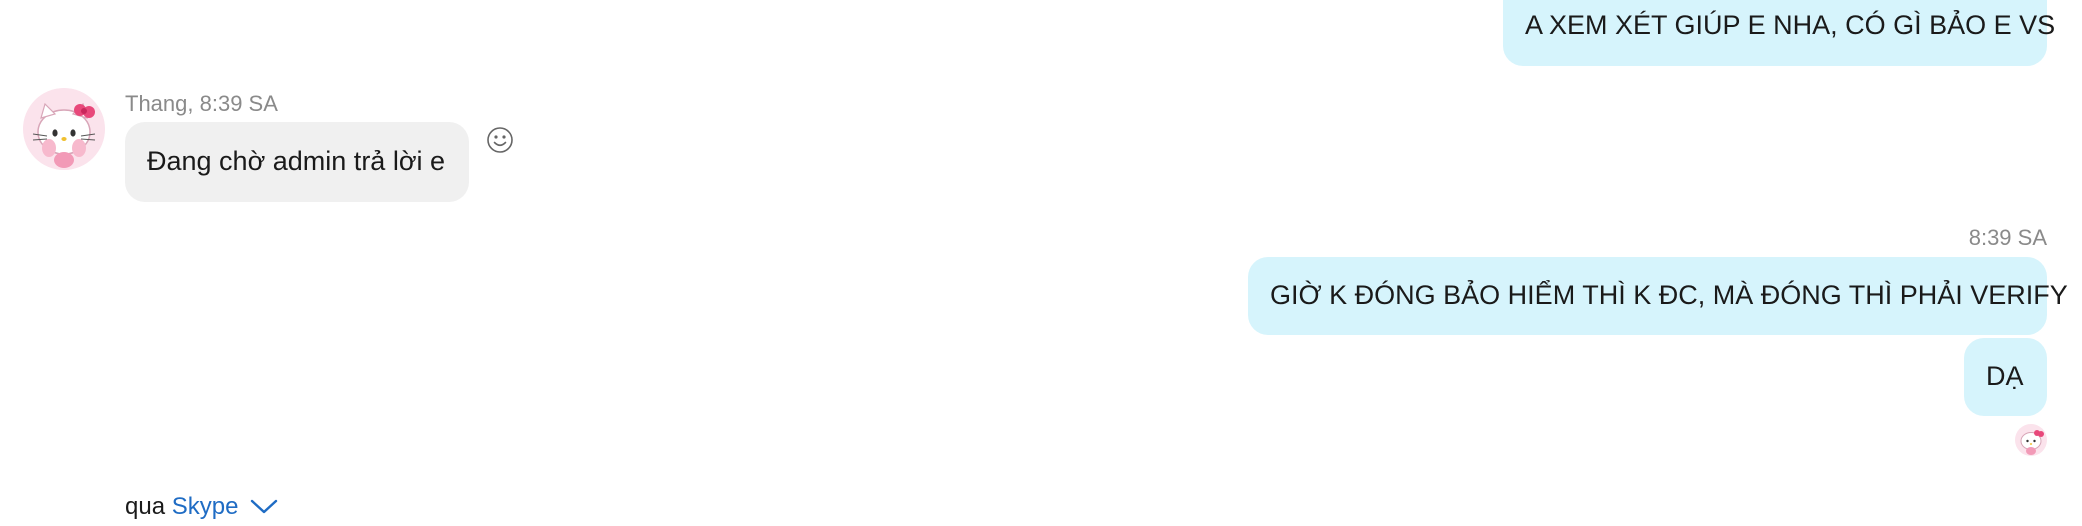 This screenshot has height=526, width=2082. Describe the element at coordinates (1790, 25) in the screenshot. I see `message-text: A XEM XÉT GIÚP E NHA, CÓ GÌ BẢO E VS` at that location.